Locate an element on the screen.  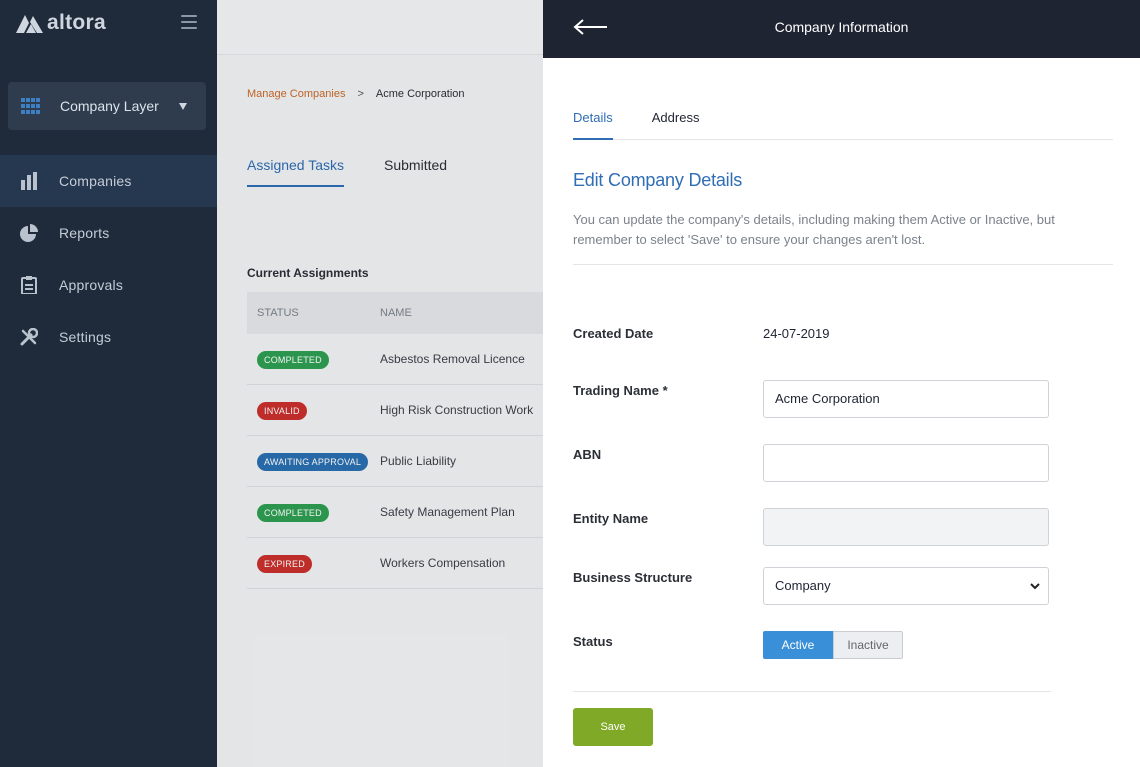
status-label: Status is located at coordinates (593, 641).